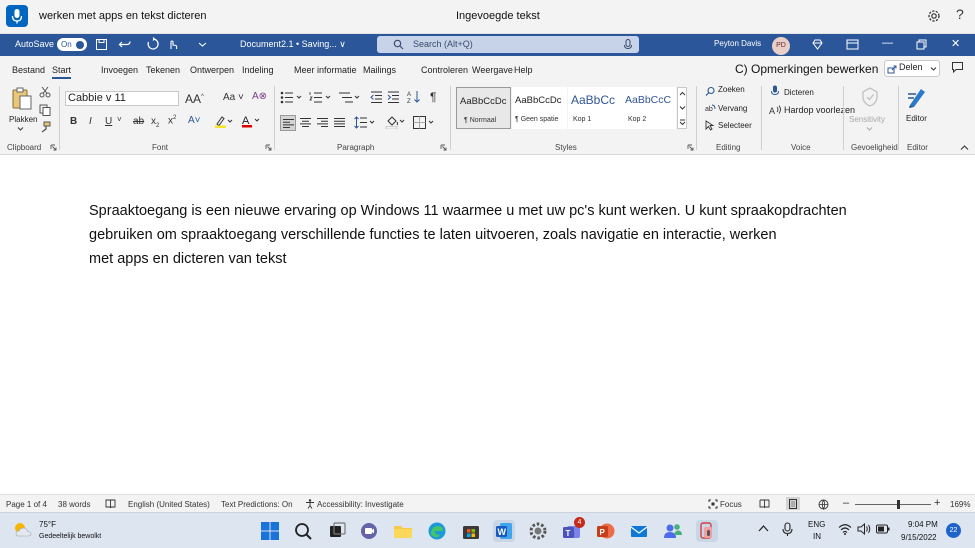  I want to click on line-spacing-button, so click(365, 122).